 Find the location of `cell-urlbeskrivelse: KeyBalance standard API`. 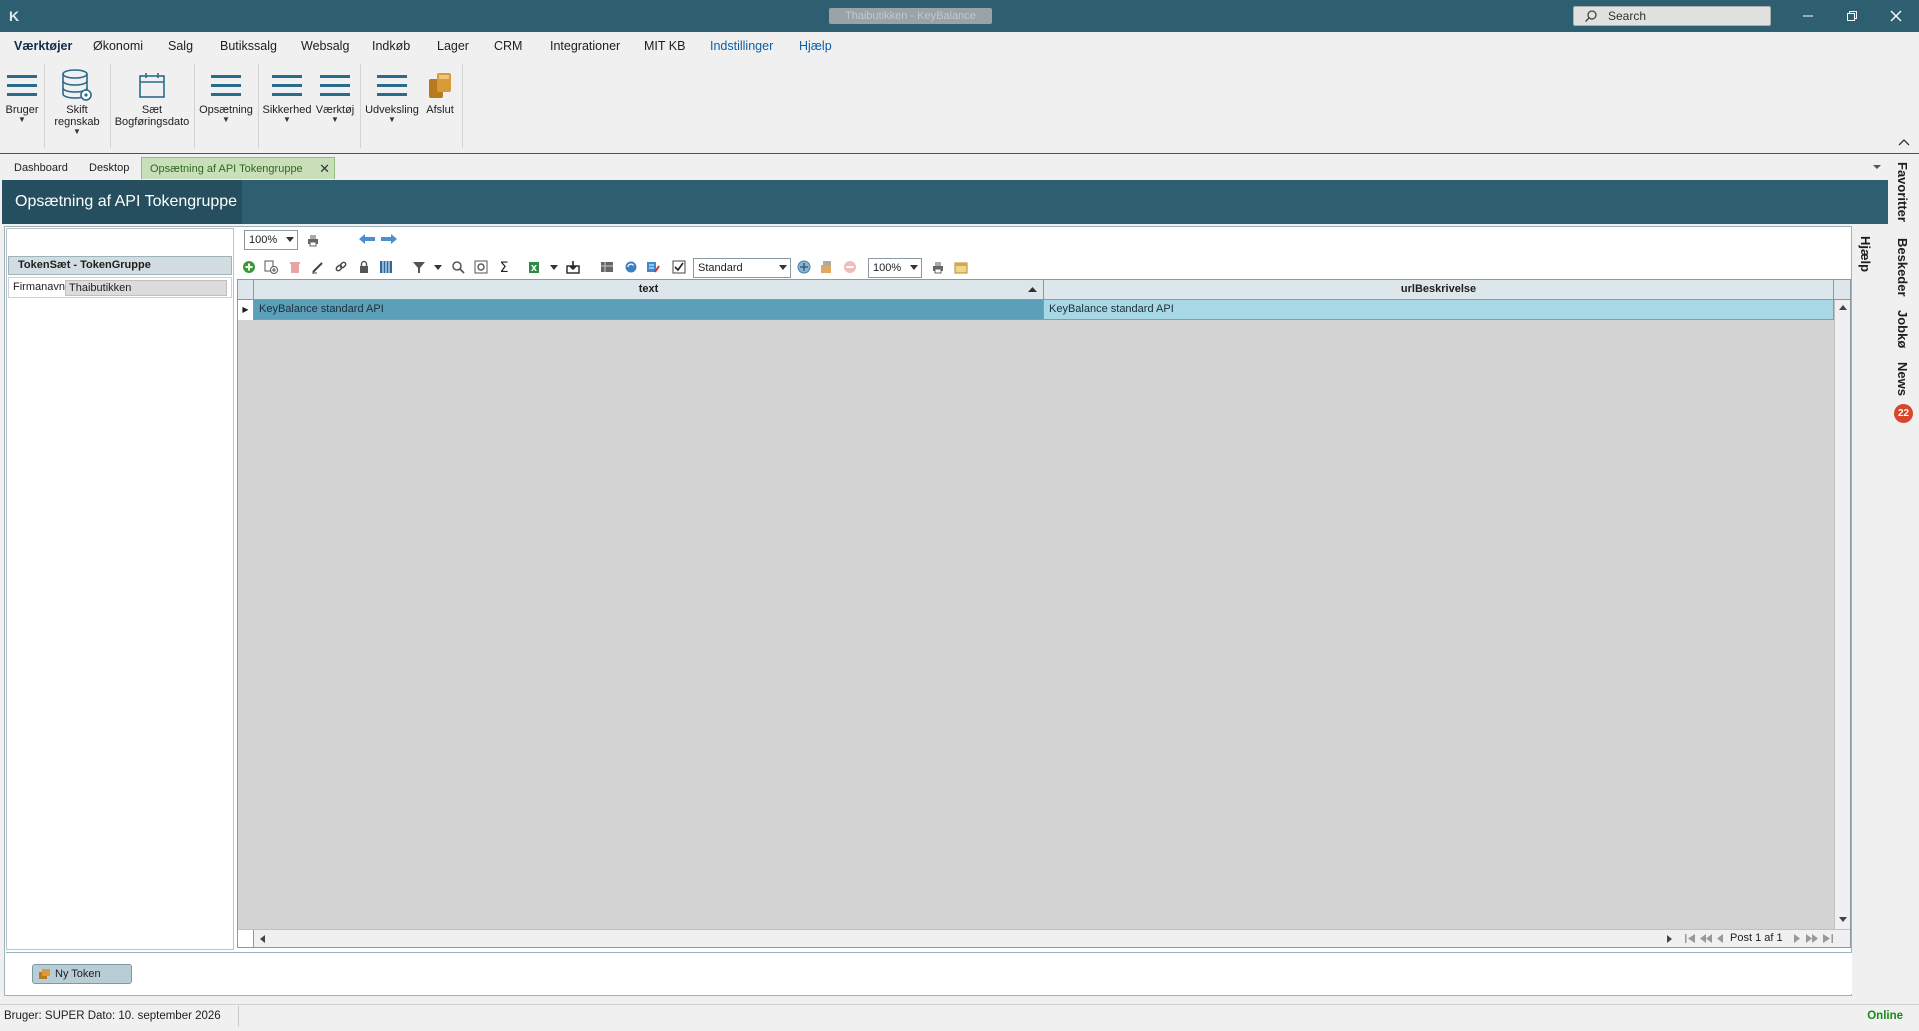

cell-urlbeskrivelse: KeyBalance standard API is located at coordinates (1439, 309).